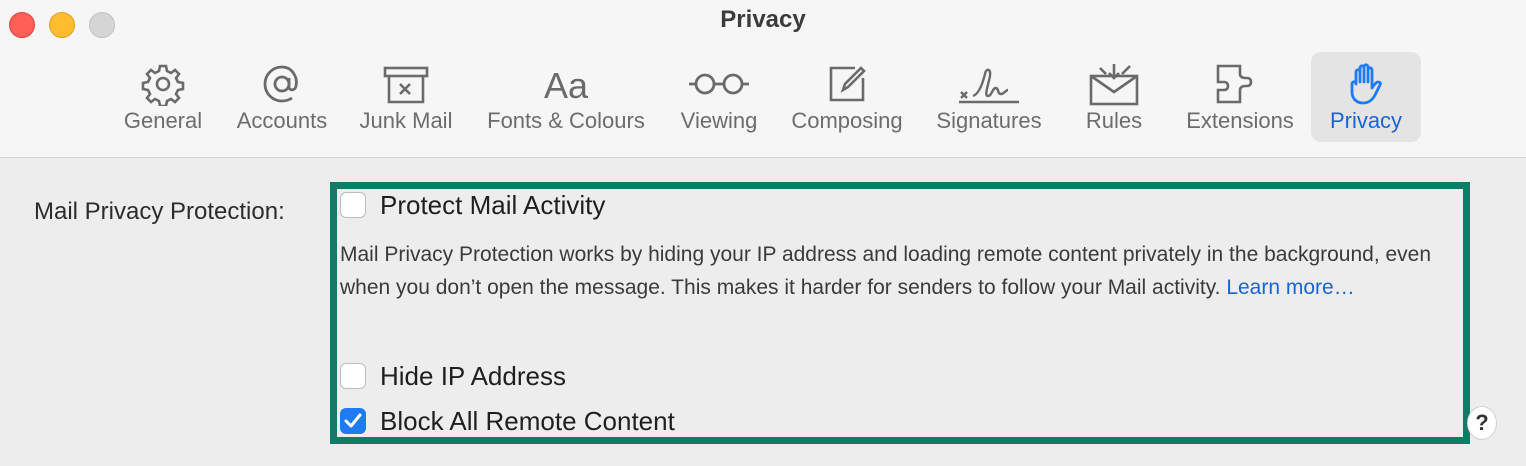 The height and width of the screenshot is (466, 1526). I want to click on gear-icon, so click(163, 85).